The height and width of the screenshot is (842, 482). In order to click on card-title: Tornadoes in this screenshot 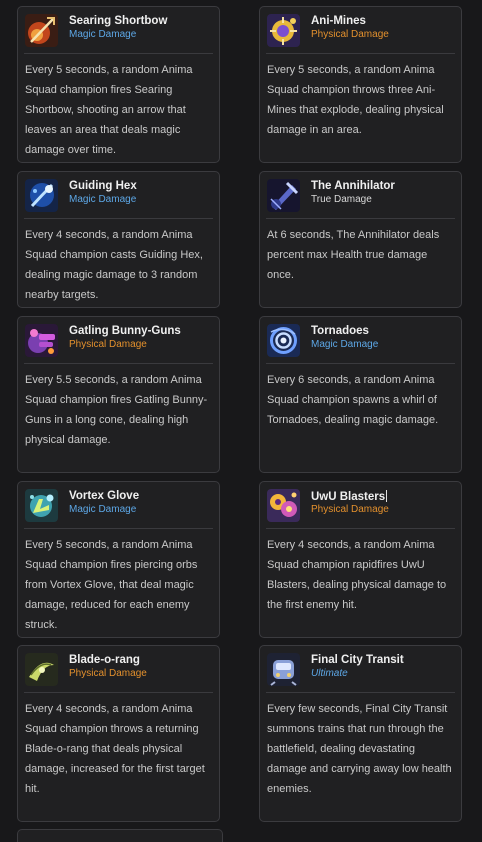, I will do `click(340, 331)`.